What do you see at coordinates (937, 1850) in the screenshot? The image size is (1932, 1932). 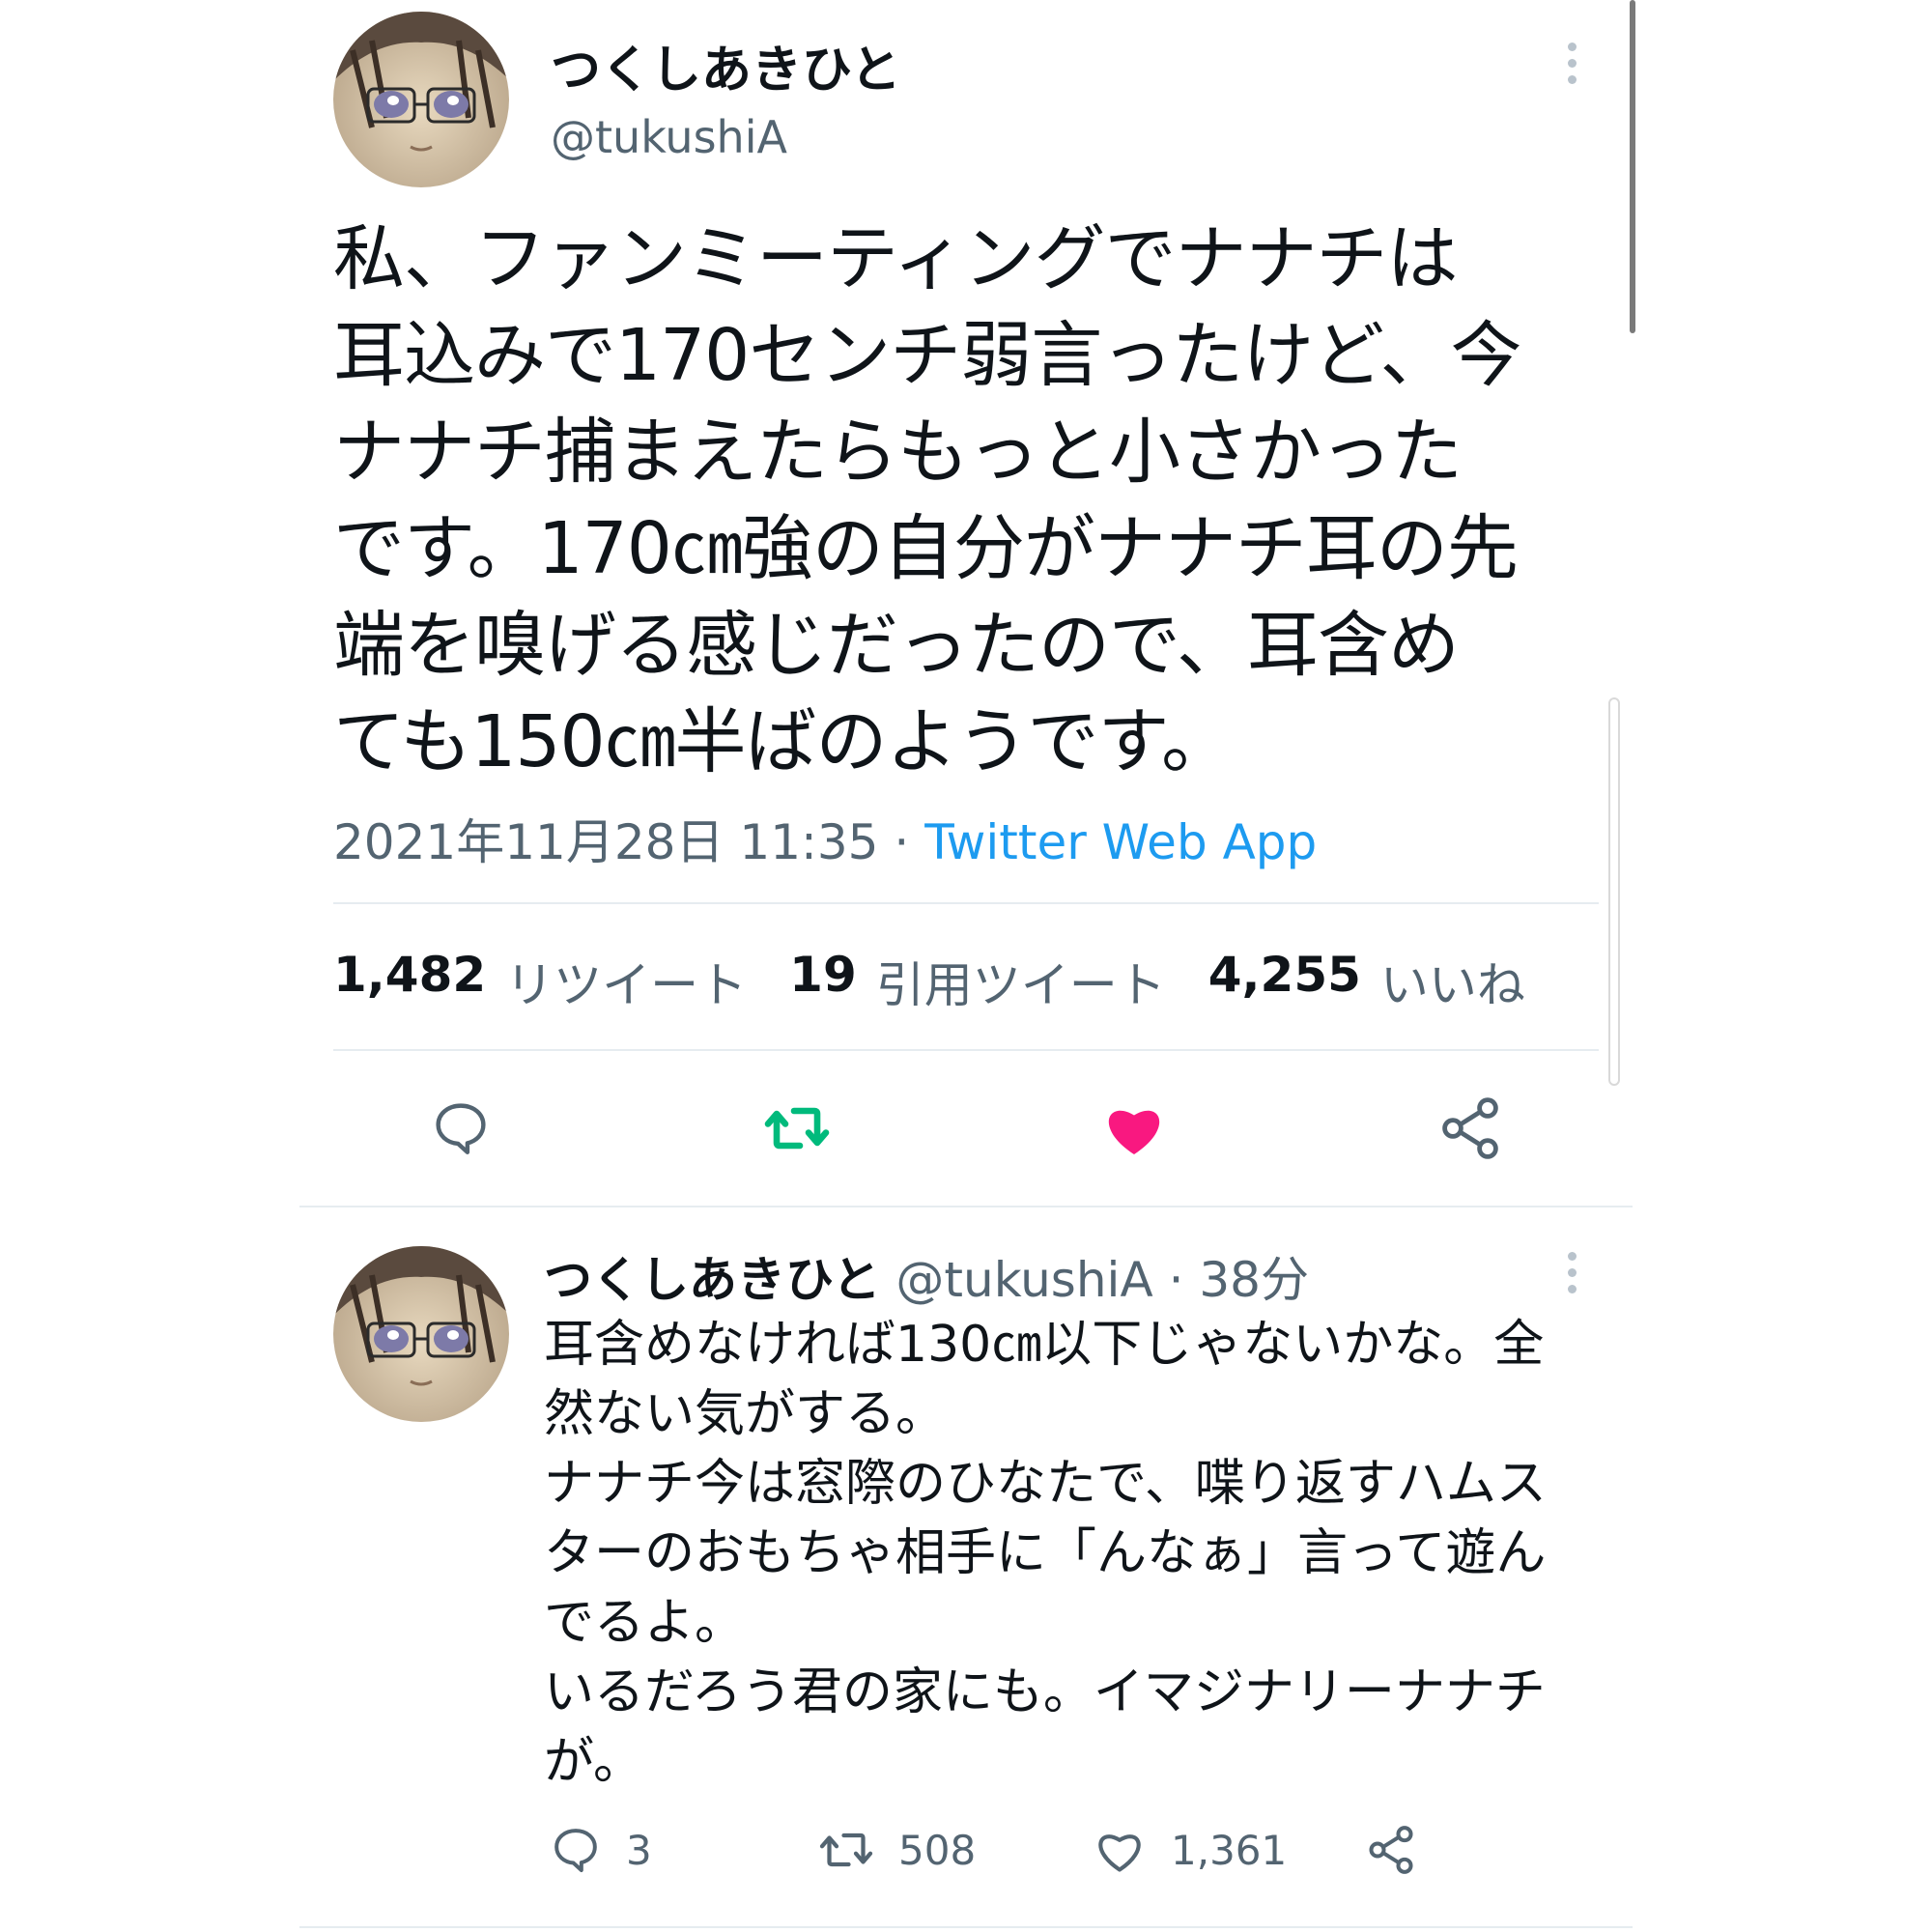 I see `retweet-count: 508` at bounding box center [937, 1850].